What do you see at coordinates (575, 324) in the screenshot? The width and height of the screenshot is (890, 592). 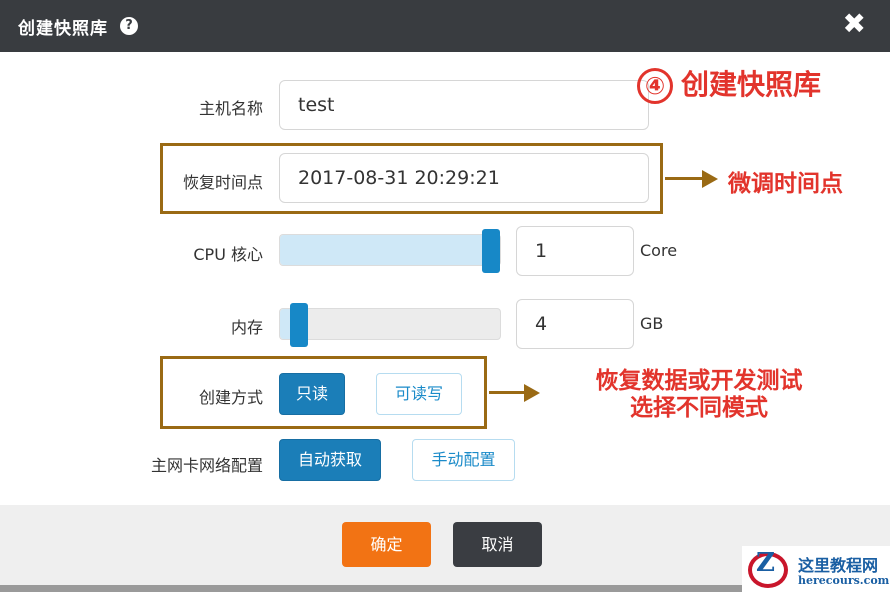 I see `memory-value-input: 4` at bounding box center [575, 324].